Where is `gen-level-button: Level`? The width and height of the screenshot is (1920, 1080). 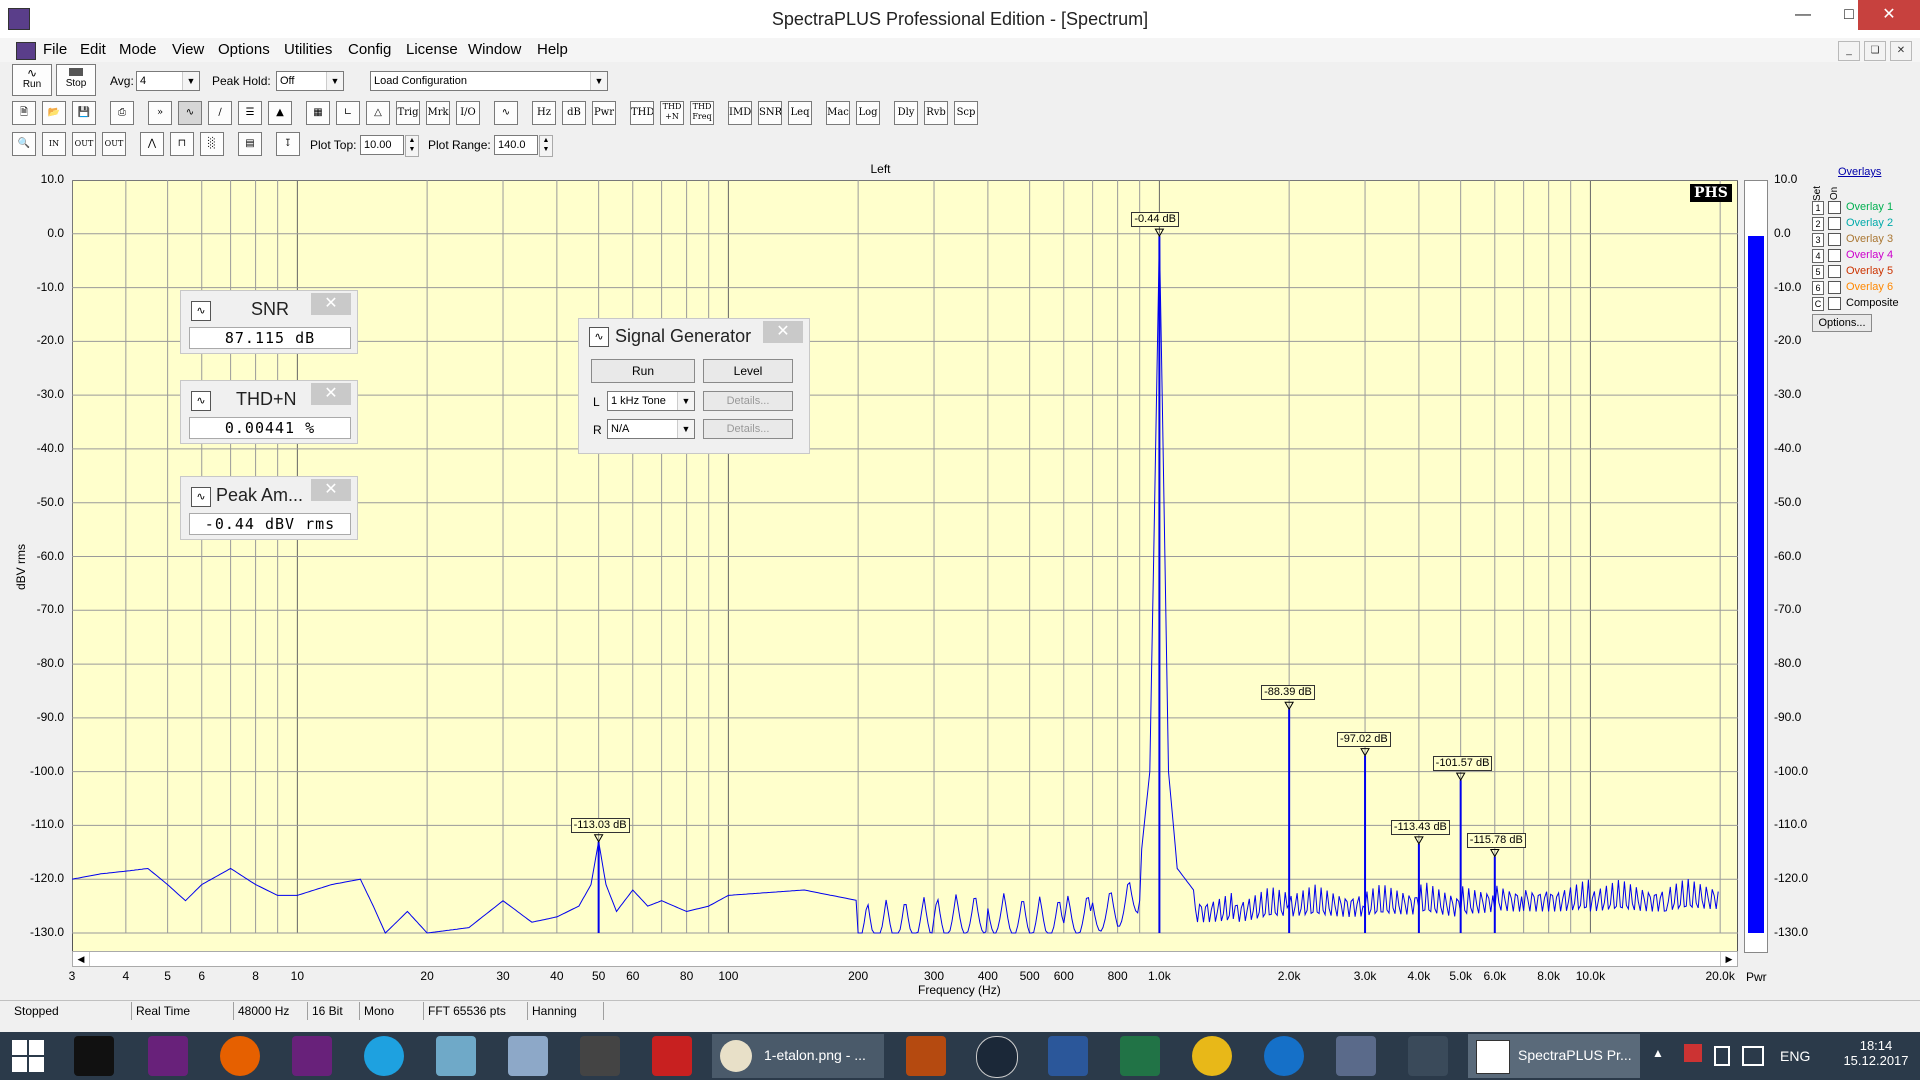
gen-level-button: Level is located at coordinates (748, 371).